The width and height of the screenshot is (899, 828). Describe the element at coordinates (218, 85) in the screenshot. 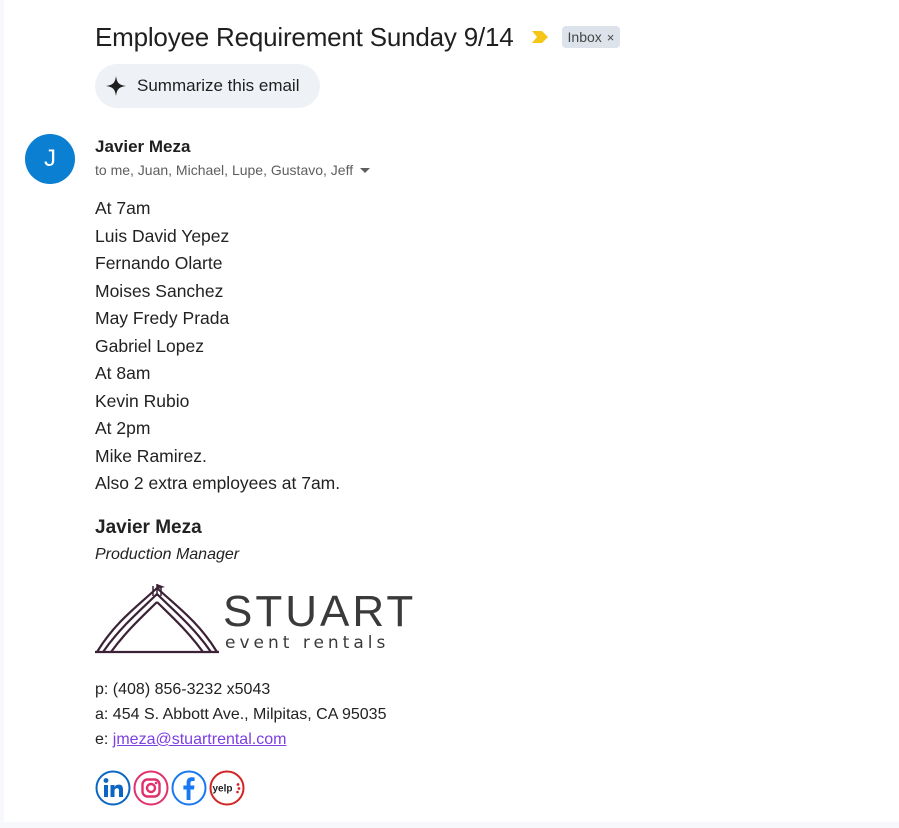

I see `summarize-label: Summarize this email` at that location.